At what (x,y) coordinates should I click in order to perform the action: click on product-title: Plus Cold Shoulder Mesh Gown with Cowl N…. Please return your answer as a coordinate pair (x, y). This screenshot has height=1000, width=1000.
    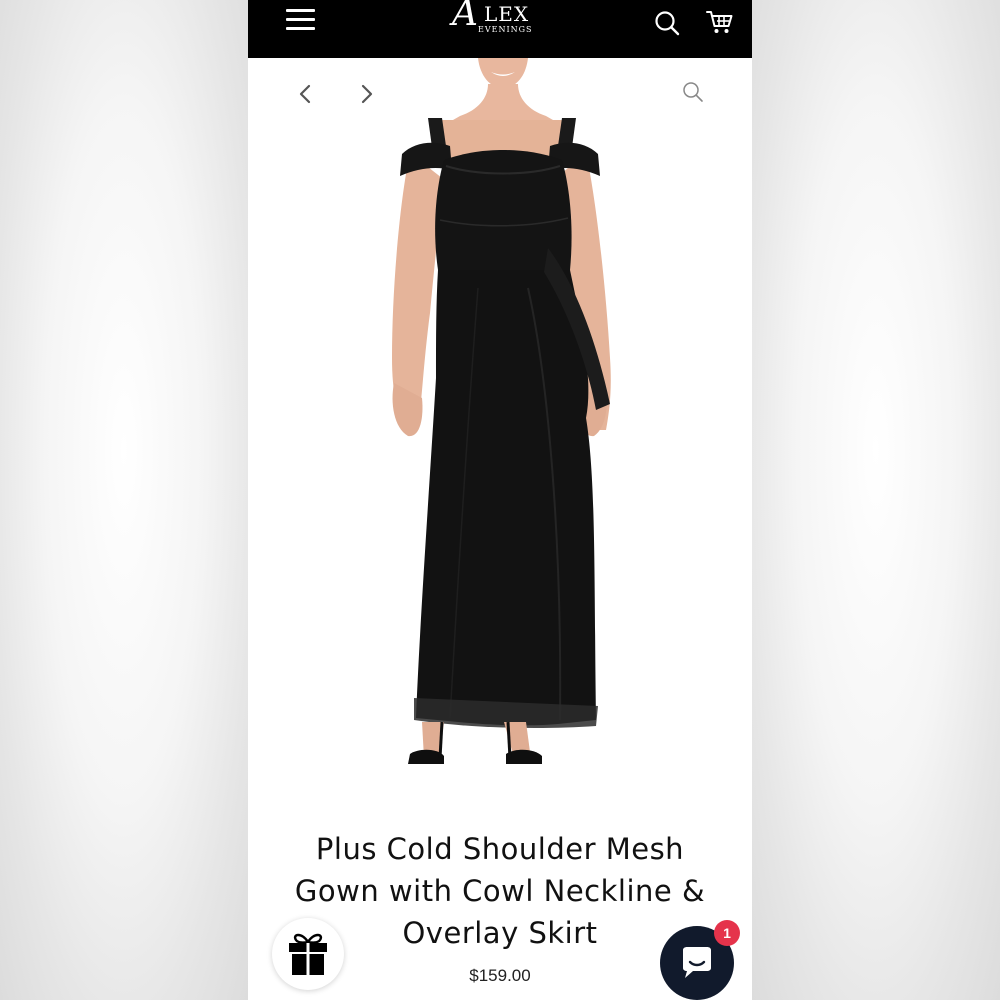
    Looking at the image, I should click on (500, 891).